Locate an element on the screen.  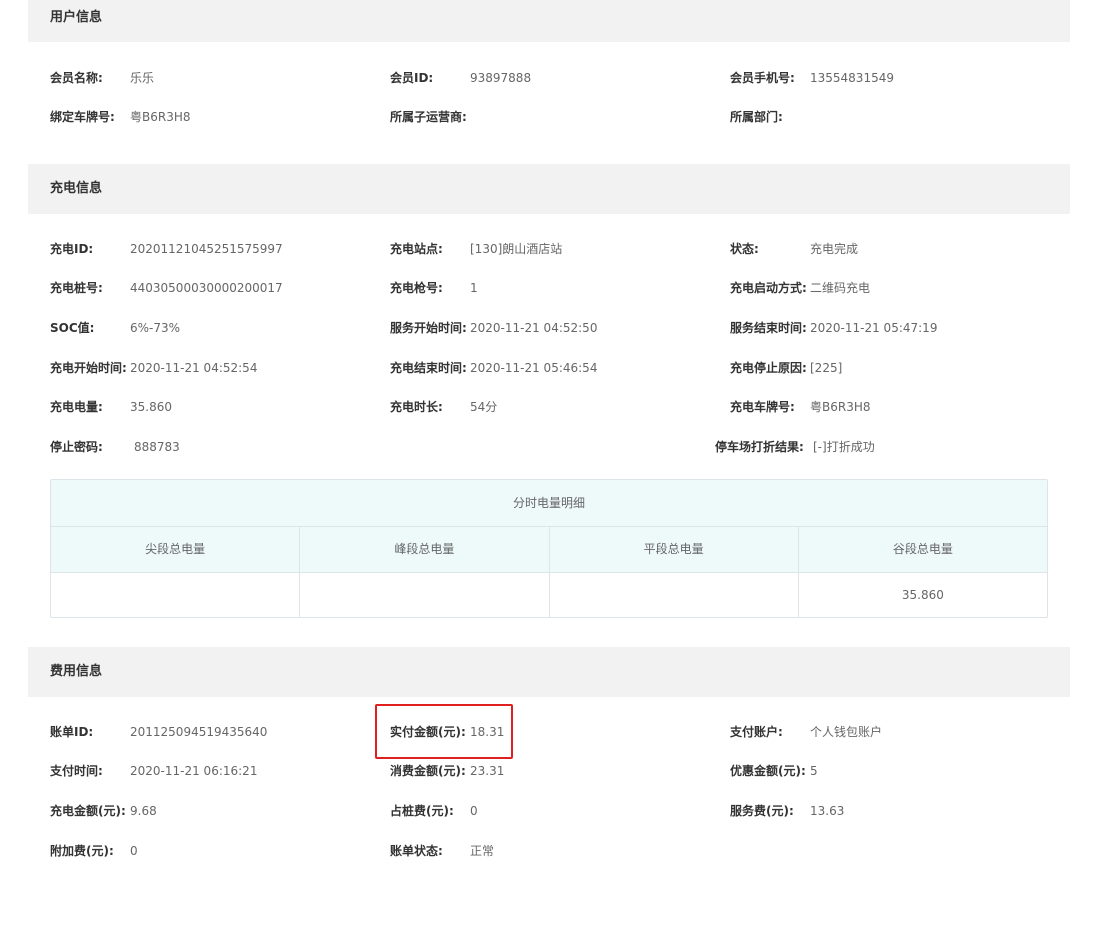
field-label: 充电枪号: is located at coordinates (416, 288).